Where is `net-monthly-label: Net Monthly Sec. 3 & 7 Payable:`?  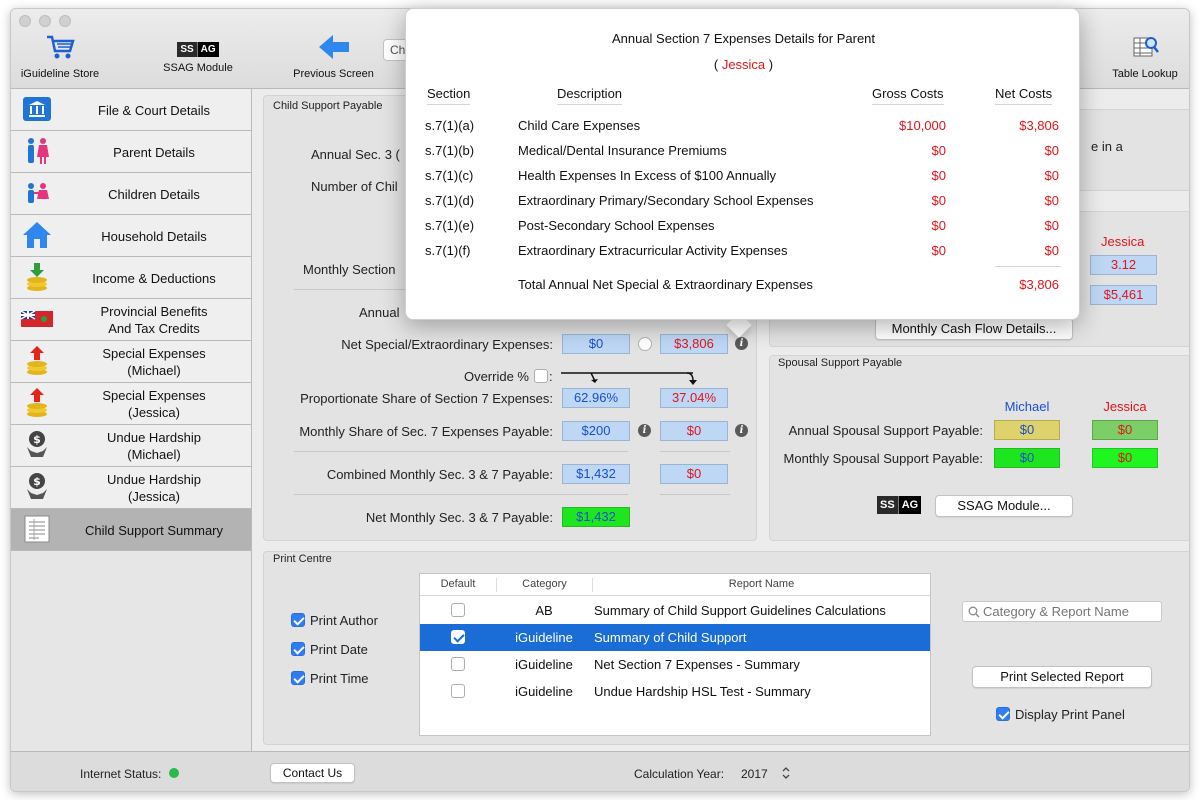
net-monthly-label: Net Monthly Sec. 3 & 7 Payable: is located at coordinates (459, 517).